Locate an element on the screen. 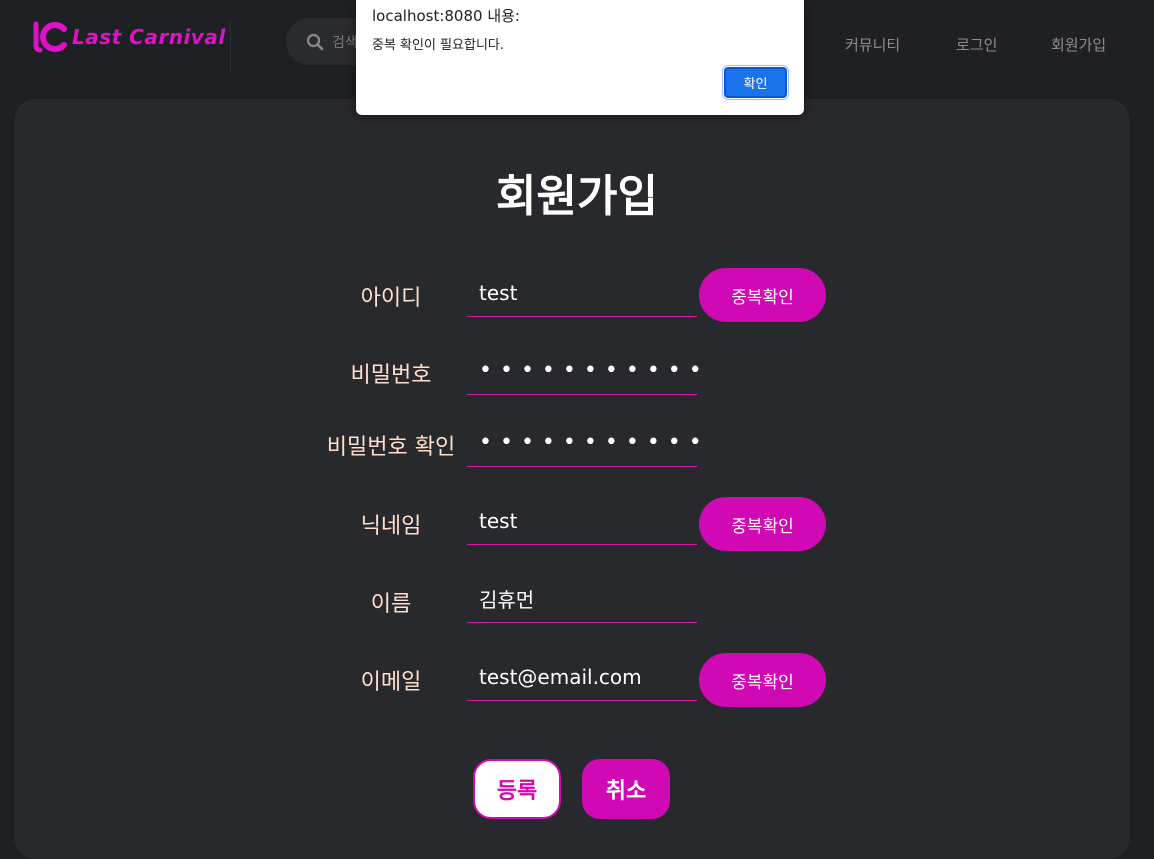  id-input: test is located at coordinates (582, 293).